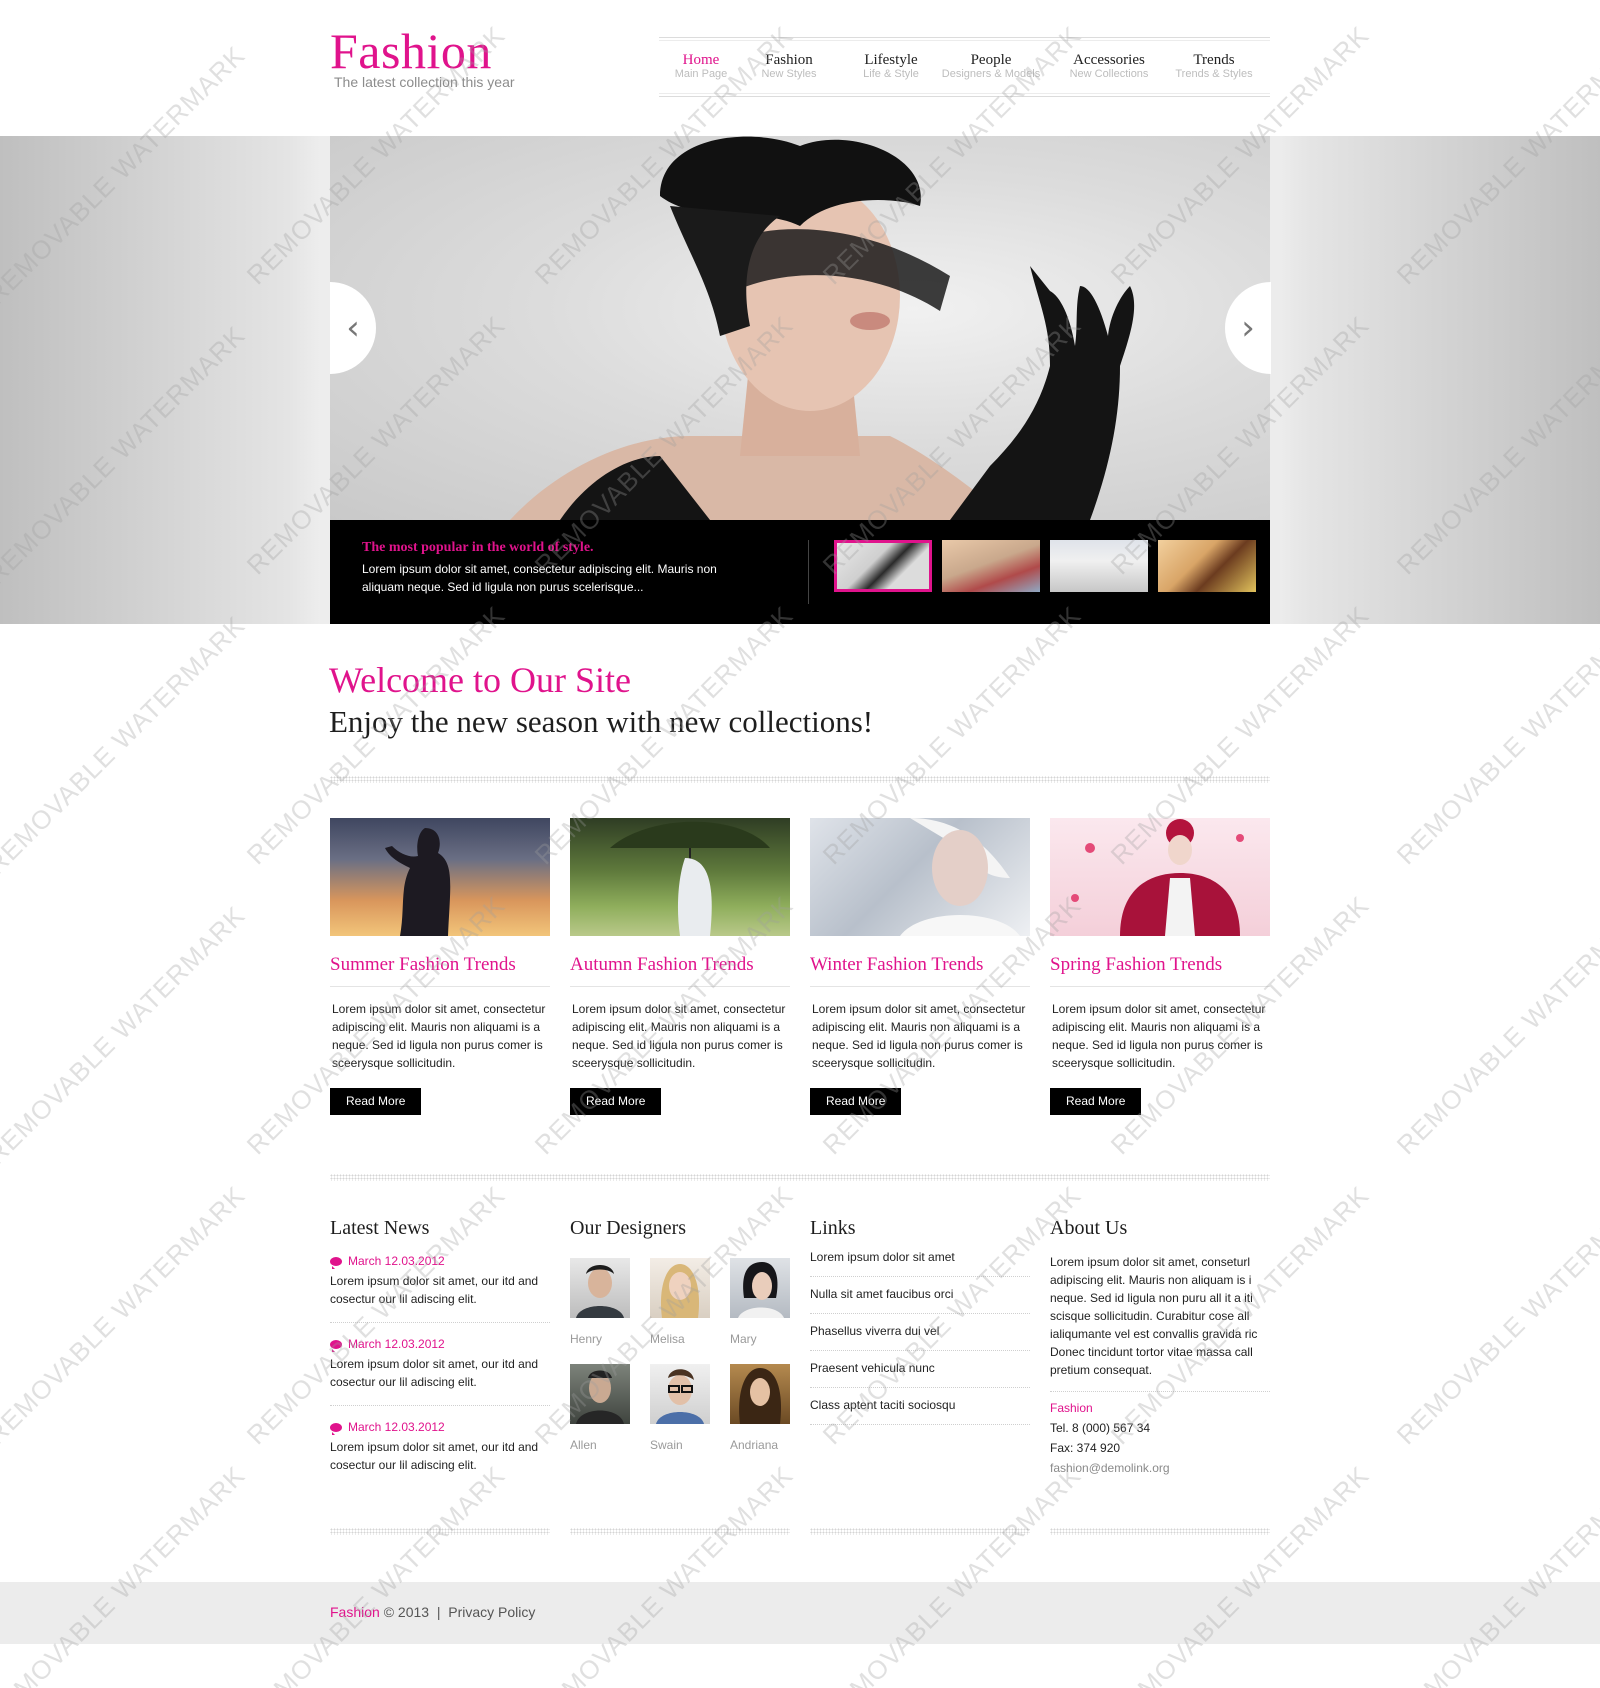 The image size is (1600, 1688). Describe the element at coordinates (891, 66) in the screenshot. I see `nav-item-lifestyle: Lifestyle Life & Style` at that location.